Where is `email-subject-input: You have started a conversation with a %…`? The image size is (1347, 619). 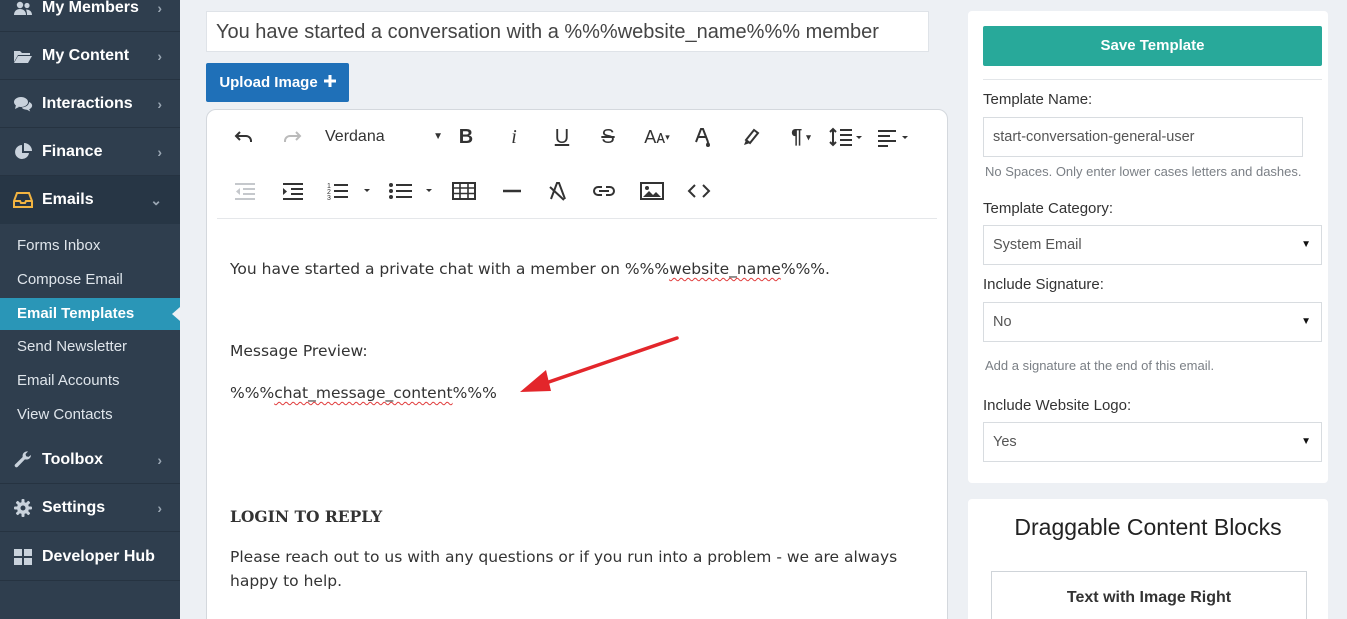
email-subject-input: You have started a conversation with a %… is located at coordinates (567, 31).